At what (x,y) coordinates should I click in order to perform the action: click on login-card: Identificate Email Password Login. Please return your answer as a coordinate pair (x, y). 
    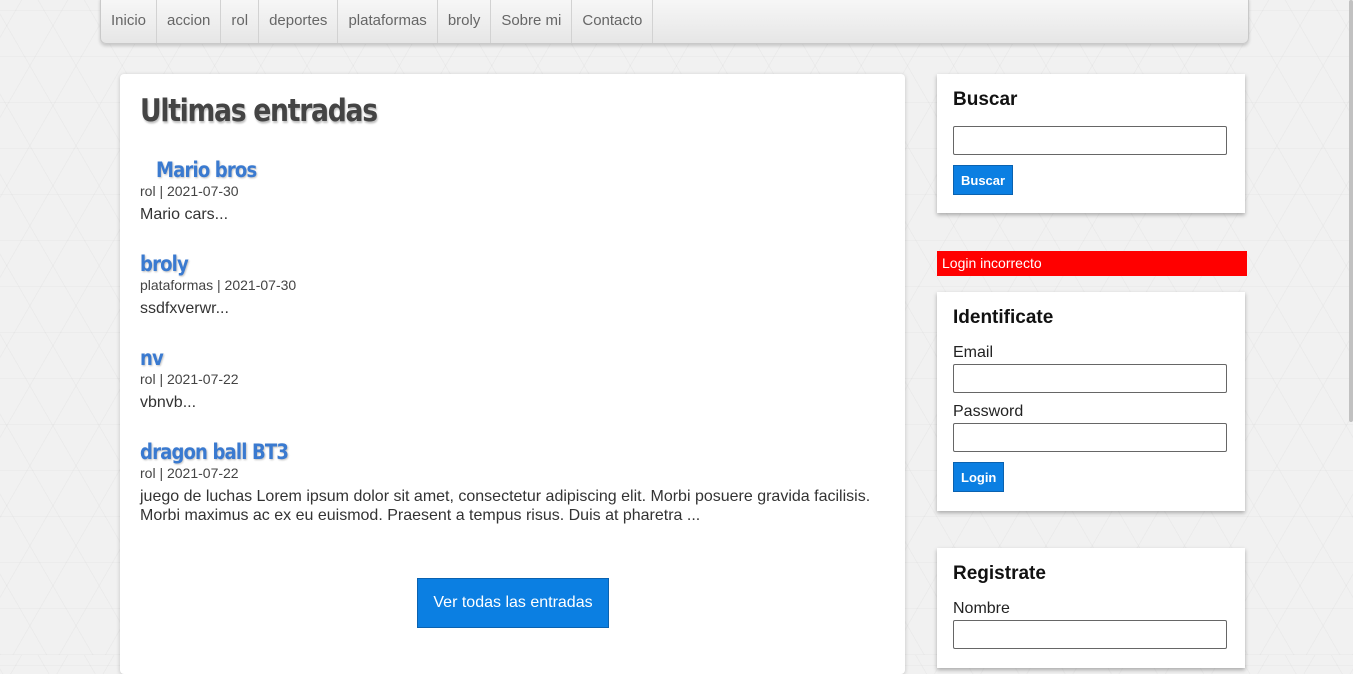
    Looking at the image, I should click on (1091, 401).